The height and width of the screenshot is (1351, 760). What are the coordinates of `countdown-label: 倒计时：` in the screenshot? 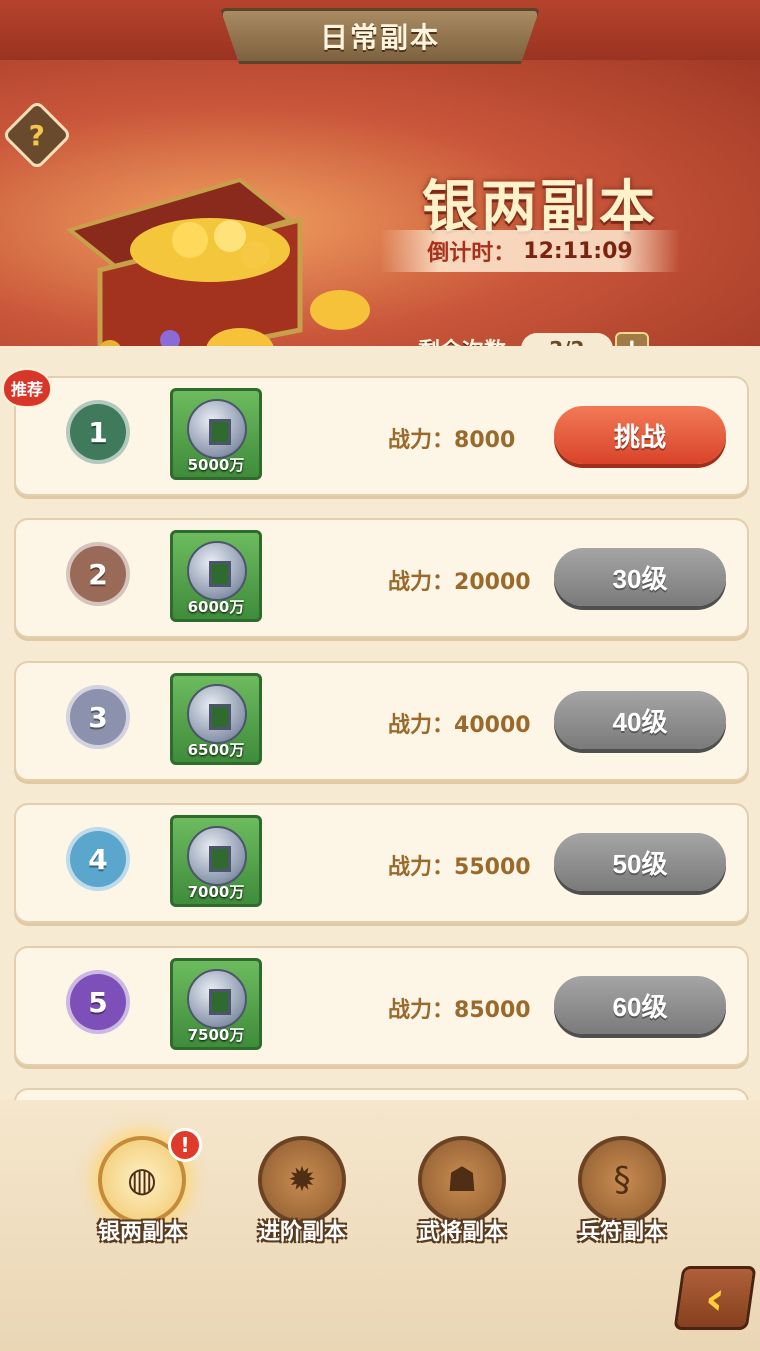 It's located at (471, 253).